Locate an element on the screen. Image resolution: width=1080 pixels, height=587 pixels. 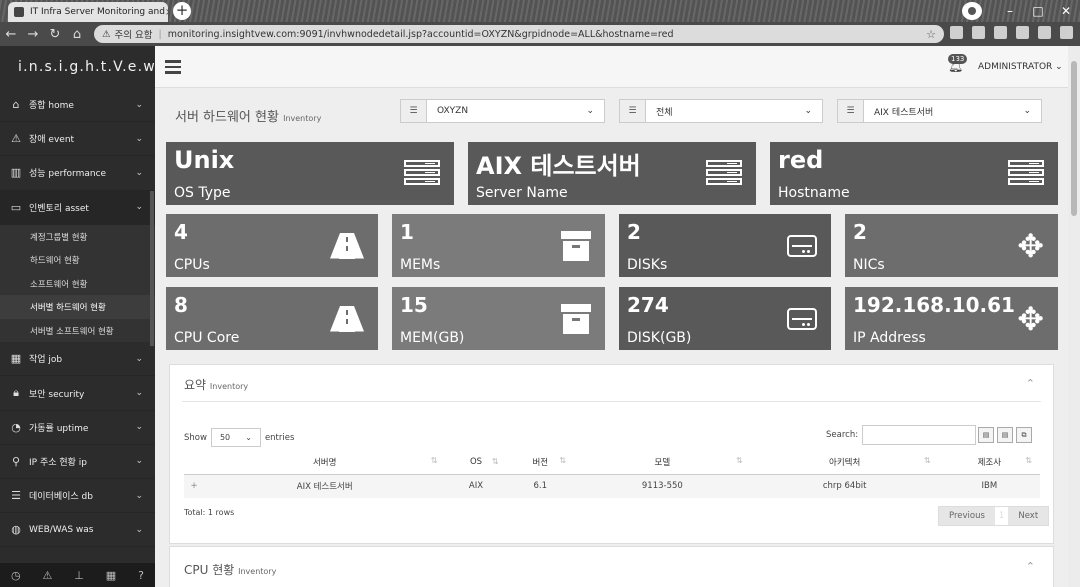
scrollbar-thumb is located at coordinates (1074, 138).